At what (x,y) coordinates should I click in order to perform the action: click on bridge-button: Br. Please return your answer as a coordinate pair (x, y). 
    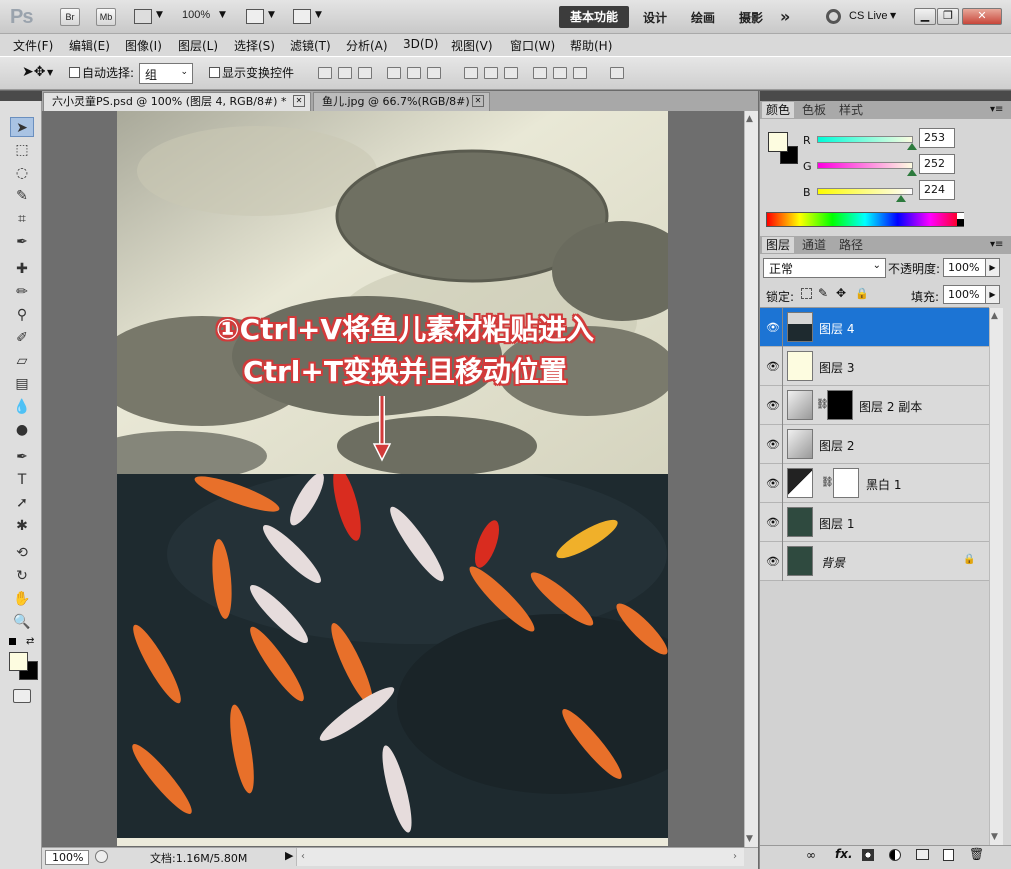
    Looking at the image, I should click on (70, 17).